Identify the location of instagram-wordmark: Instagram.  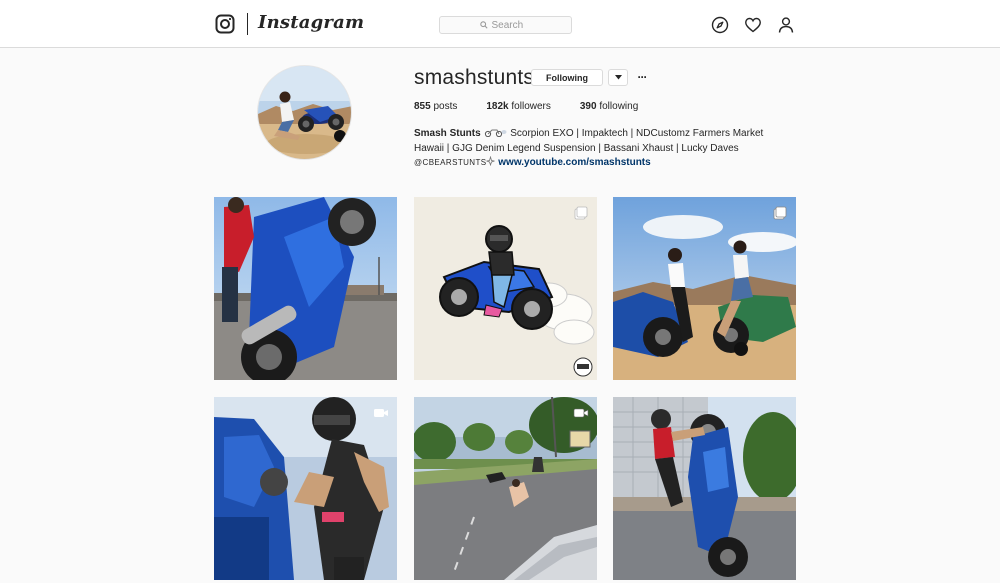
(311, 22).